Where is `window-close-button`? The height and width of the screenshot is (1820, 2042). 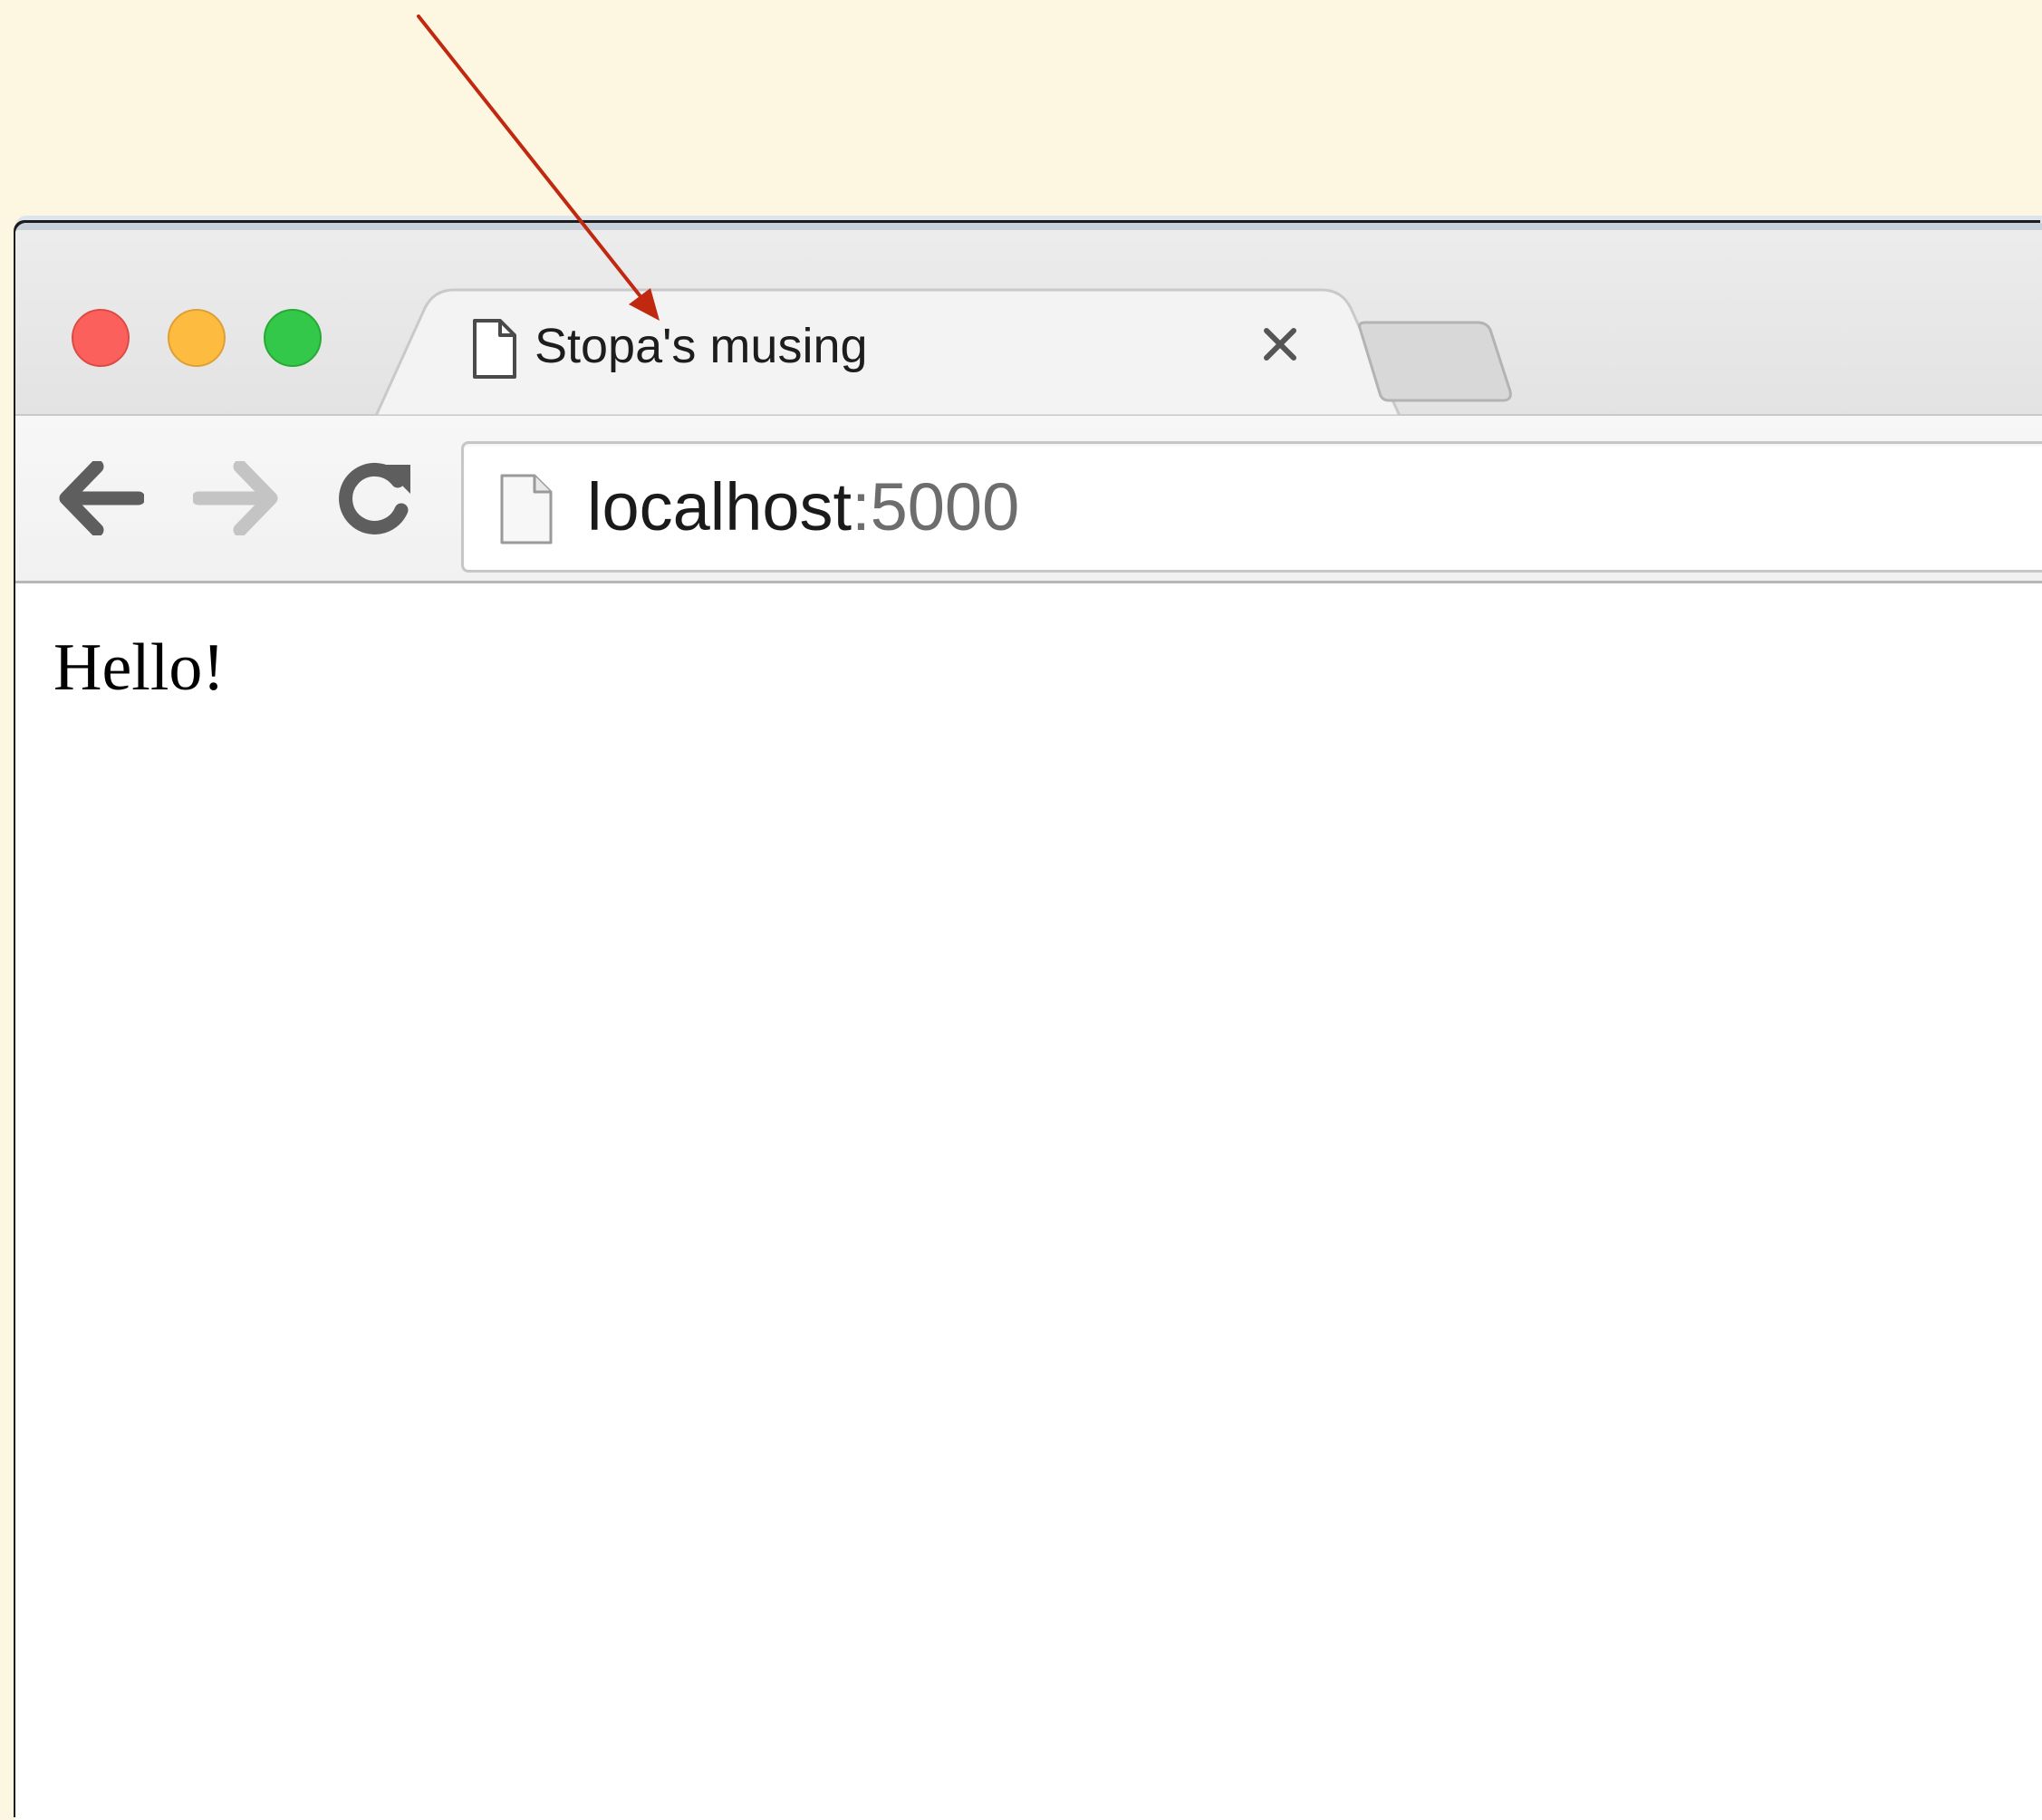 window-close-button is located at coordinates (101, 338).